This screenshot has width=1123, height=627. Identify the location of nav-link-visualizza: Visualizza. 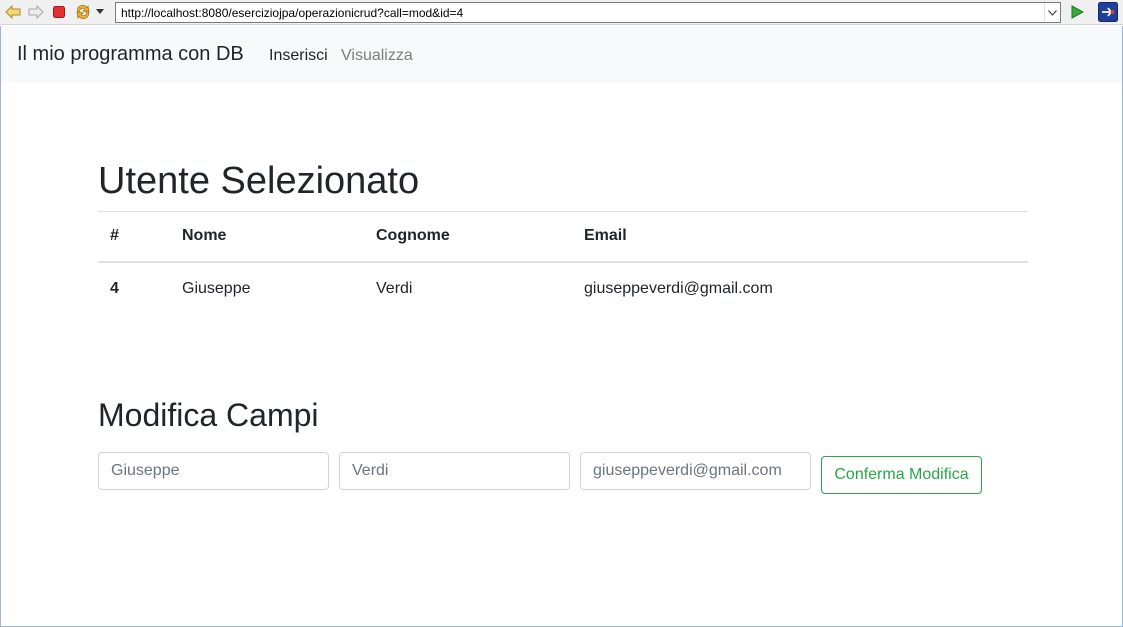
(377, 56).